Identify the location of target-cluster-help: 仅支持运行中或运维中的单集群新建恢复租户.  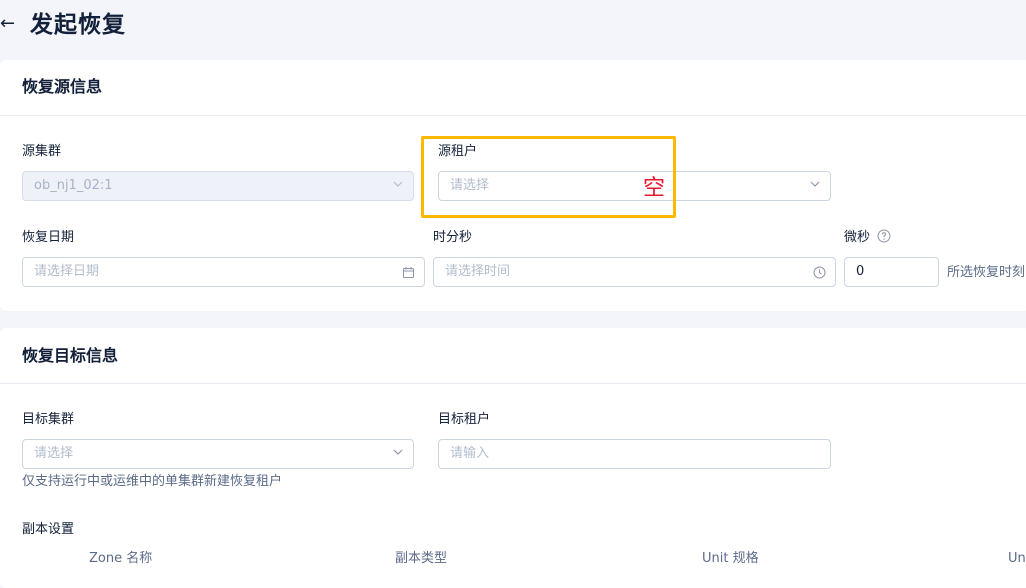
(152, 481).